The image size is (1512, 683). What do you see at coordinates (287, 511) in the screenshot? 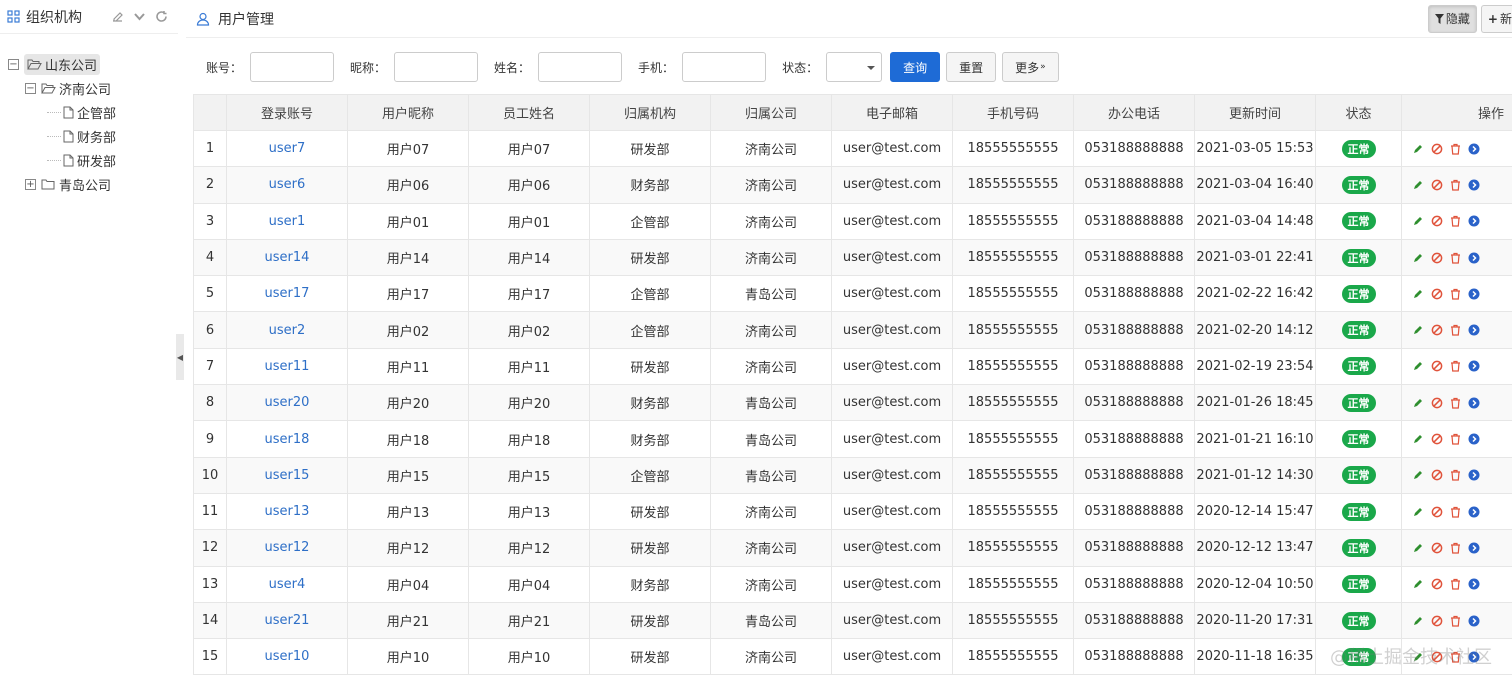
I see `login-account: user13` at bounding box center [287, 511].